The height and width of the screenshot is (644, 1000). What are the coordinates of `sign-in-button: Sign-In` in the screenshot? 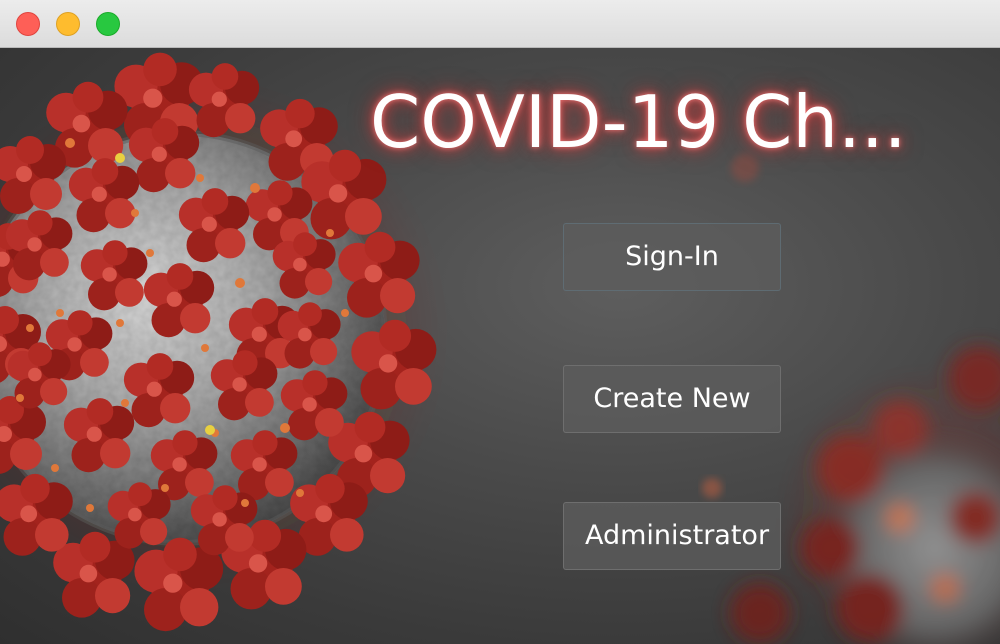 It's located at (672, 257).